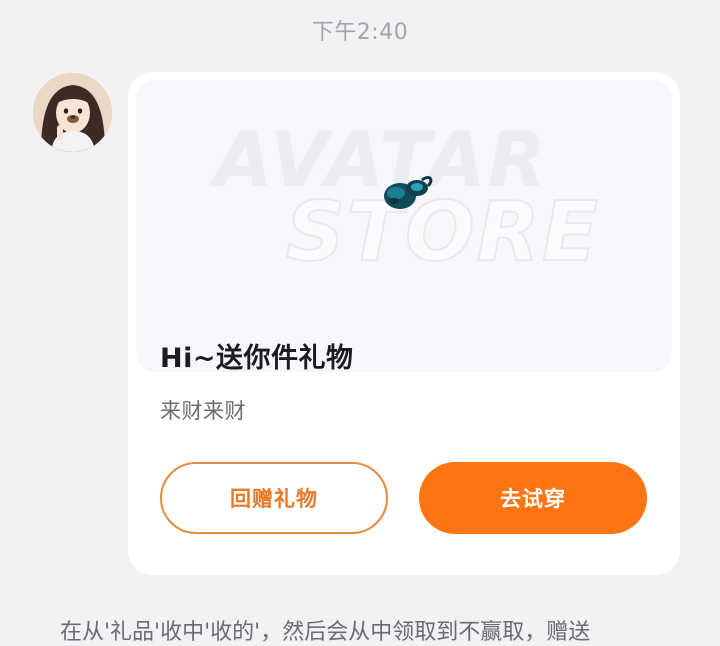 This screenshot has width=720, height=646. Describe the element at coordinates (325, 632) in the screenshot. I see `next-message-preview: 在从'礼品'收中'收的'，然后会从中领取到不赢取，赠送` at that location.